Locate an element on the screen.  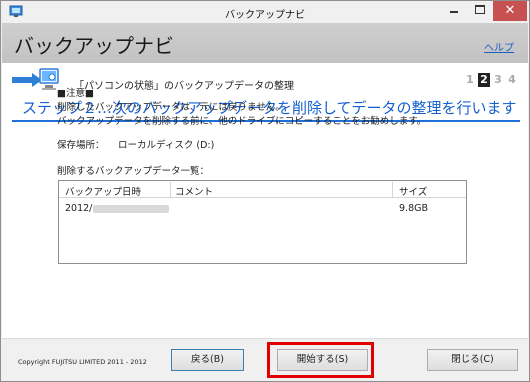
minimize-button is located at coordinates (454, 11).